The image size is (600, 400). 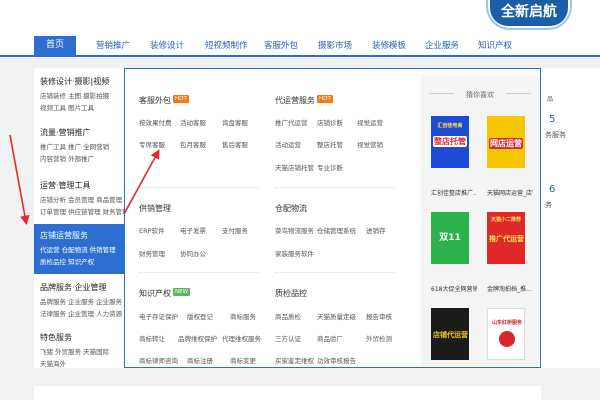 I want to click on arrow-to-panel, so click(x=141, y=182).